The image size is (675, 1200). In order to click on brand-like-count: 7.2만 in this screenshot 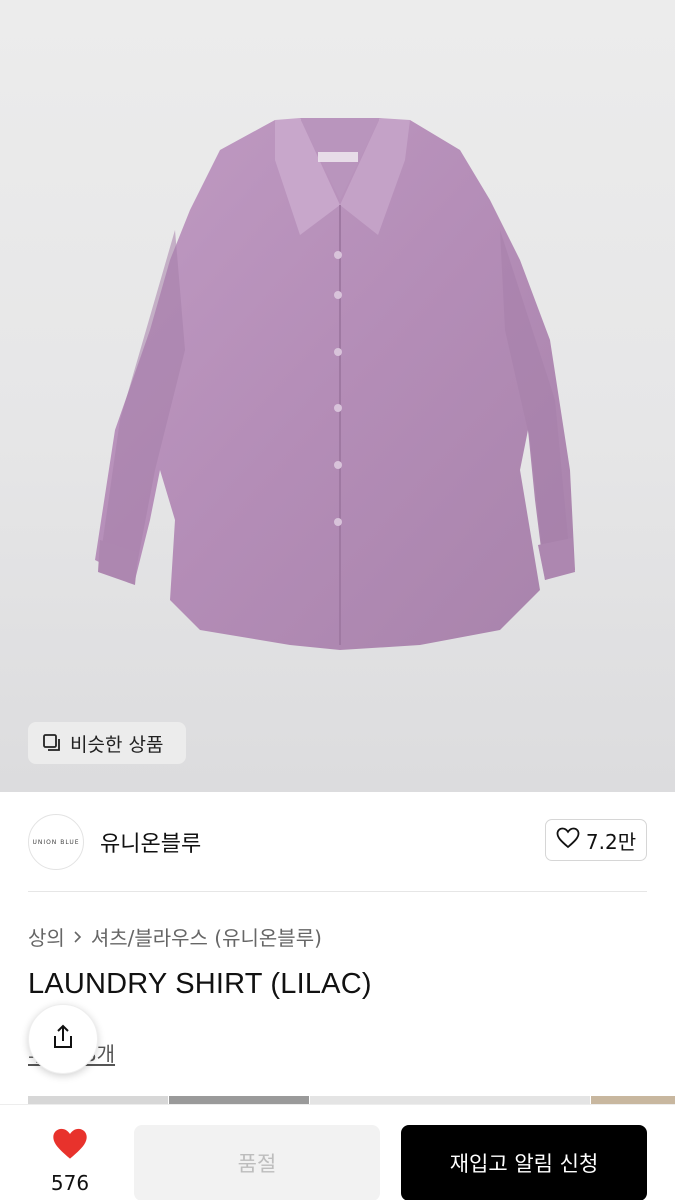, I will do `click(611, 841)`.